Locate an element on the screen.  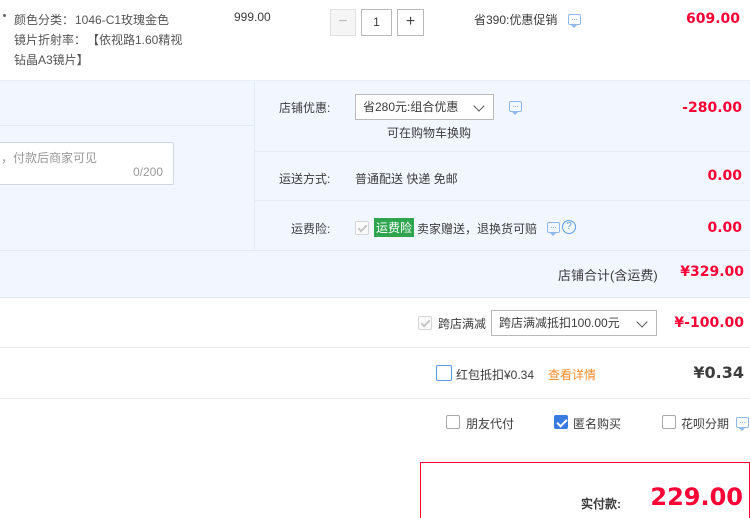
message-textarea: ，付款后商家可见 0/200 is located at coordinates (87, 163).